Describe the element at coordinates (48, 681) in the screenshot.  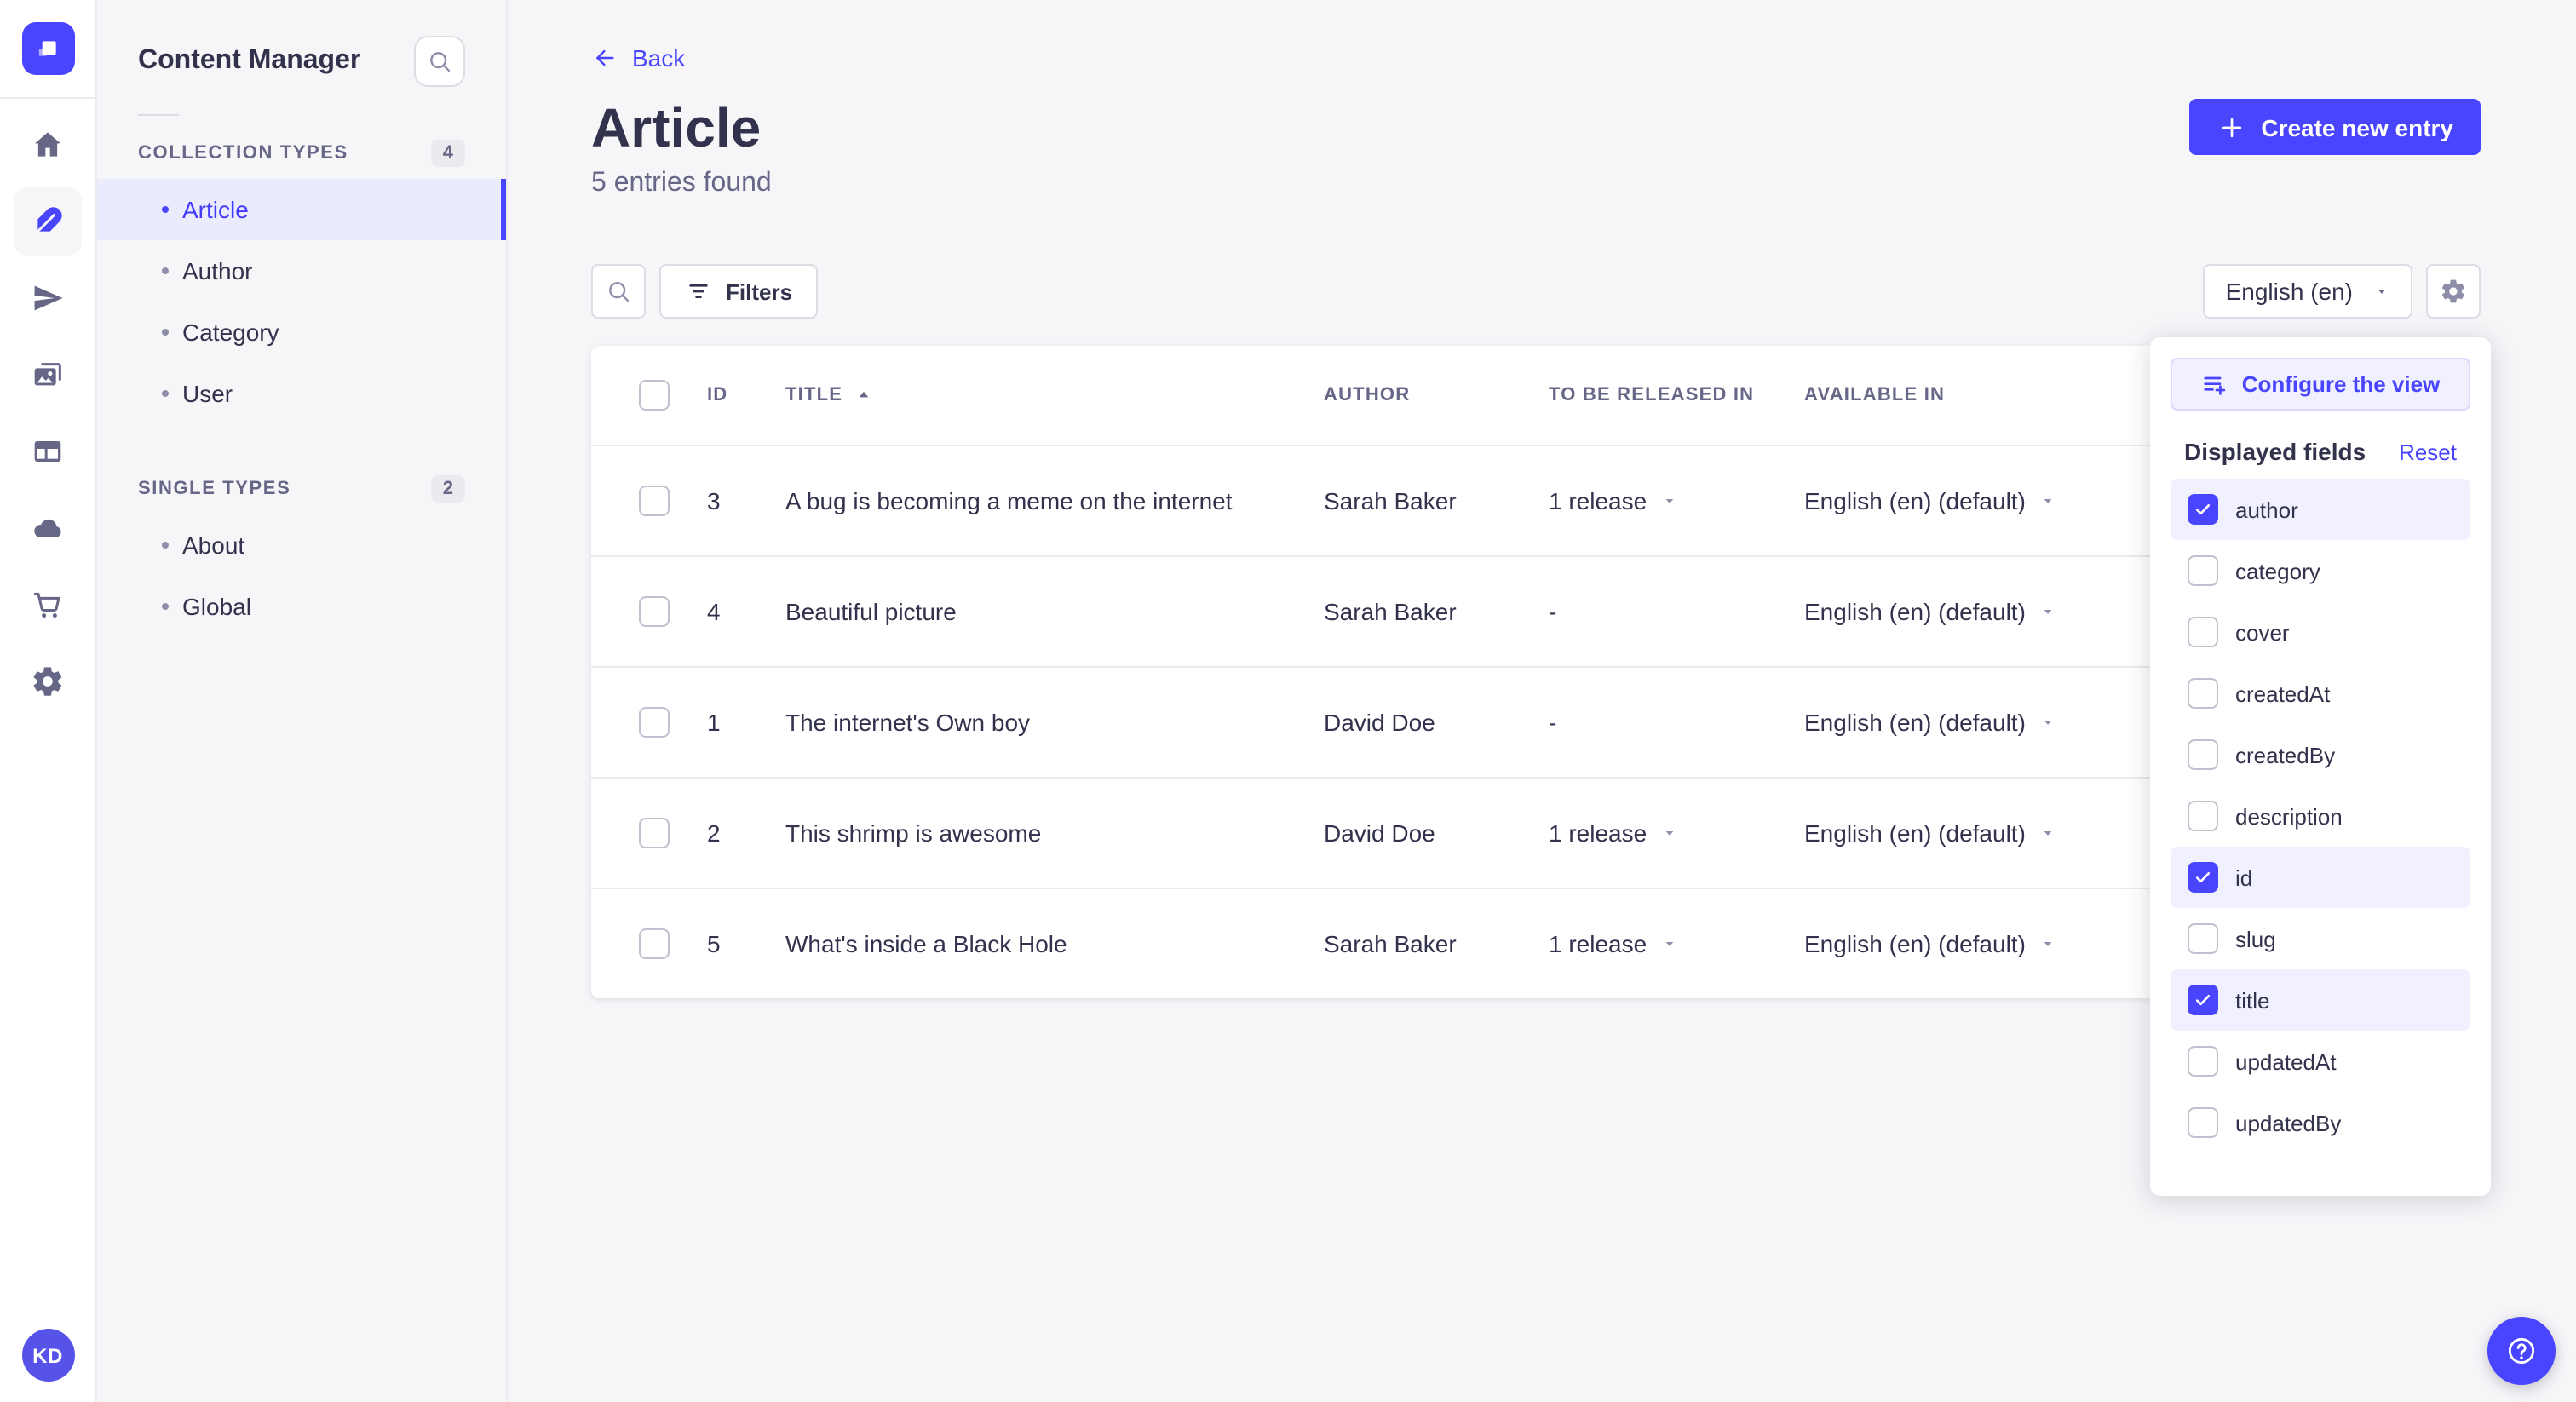
I see `rail-item-settings` at that location.